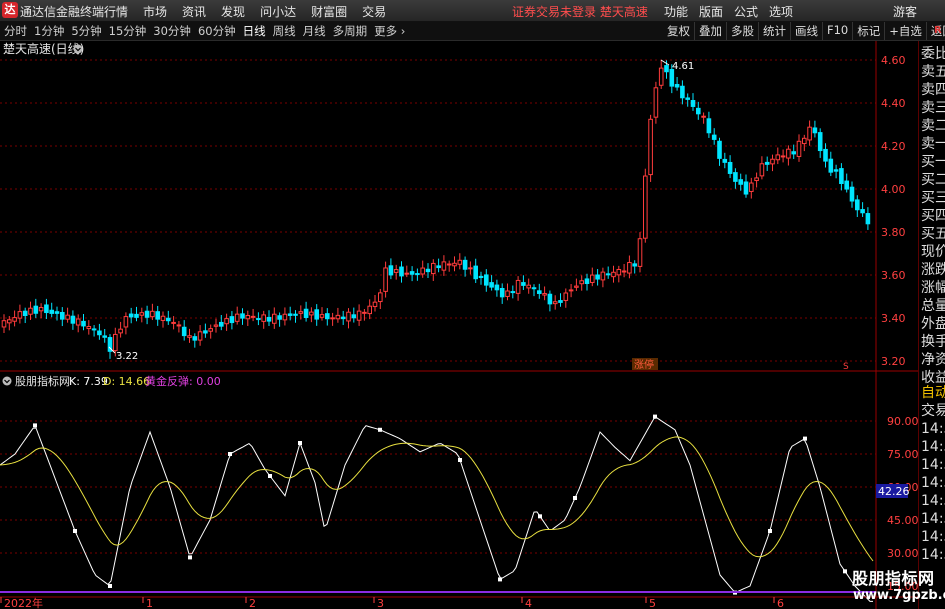 The height and width of the screenshot is (609, 945). What do you see at coordinates (278, 11) in the screenshot?
I see `menu-ask-assistant: 问小达` at bounding box center [278, 11].